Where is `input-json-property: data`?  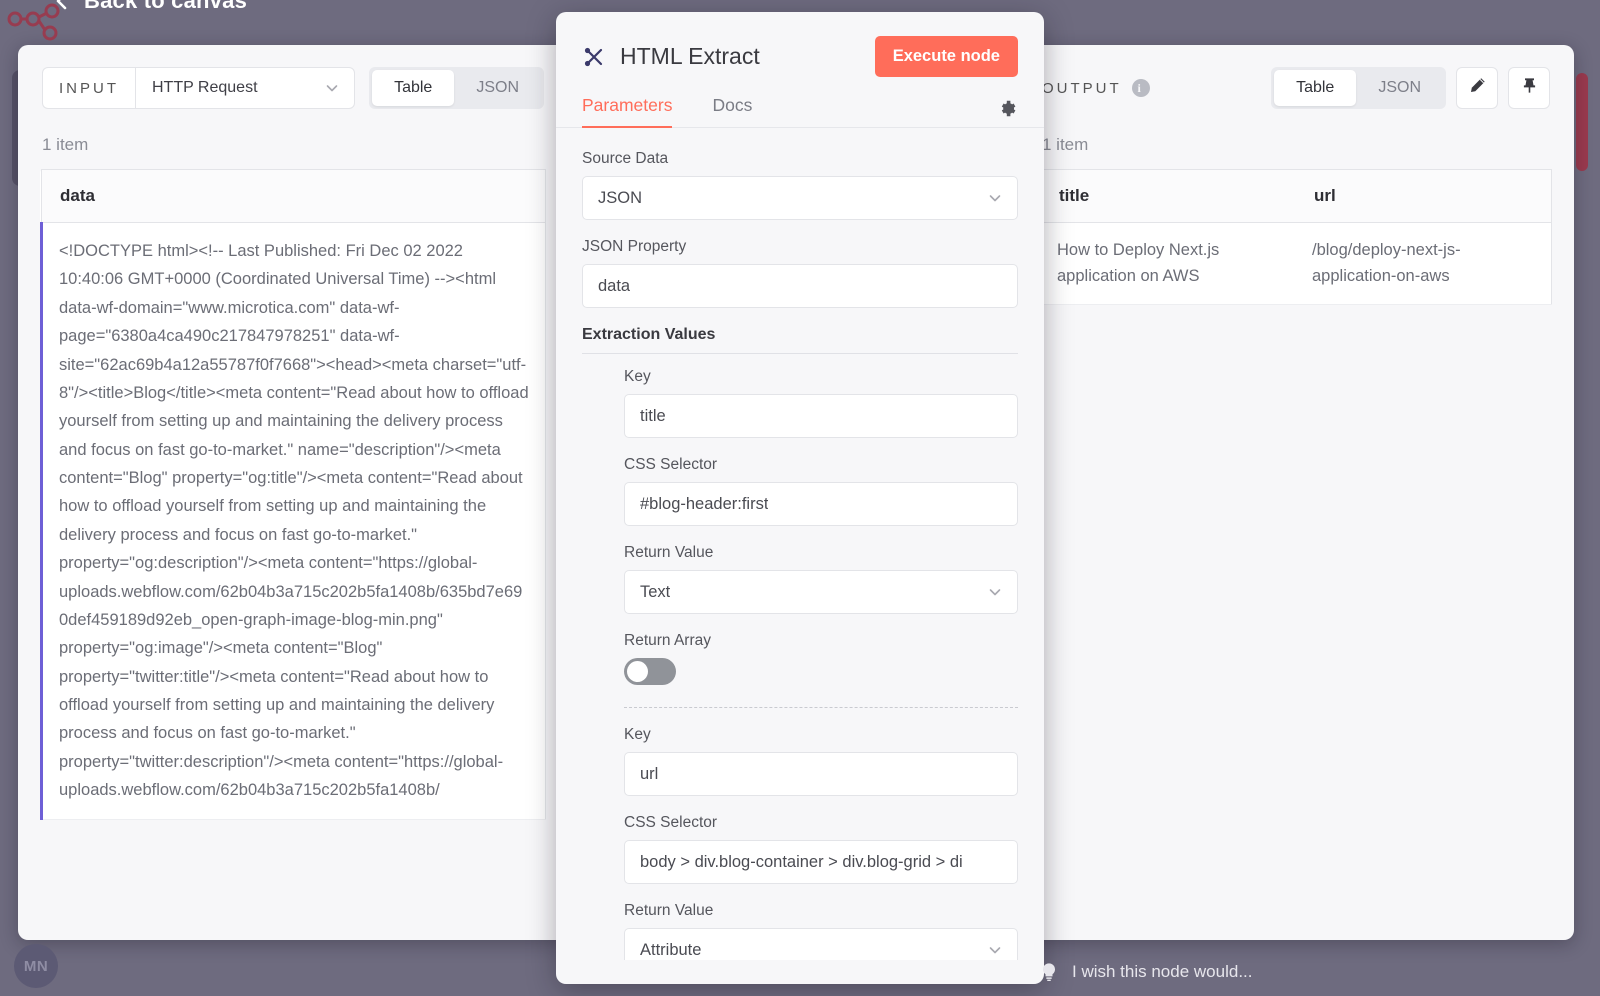 input-json-property: data is located at coordinates (800, 286).